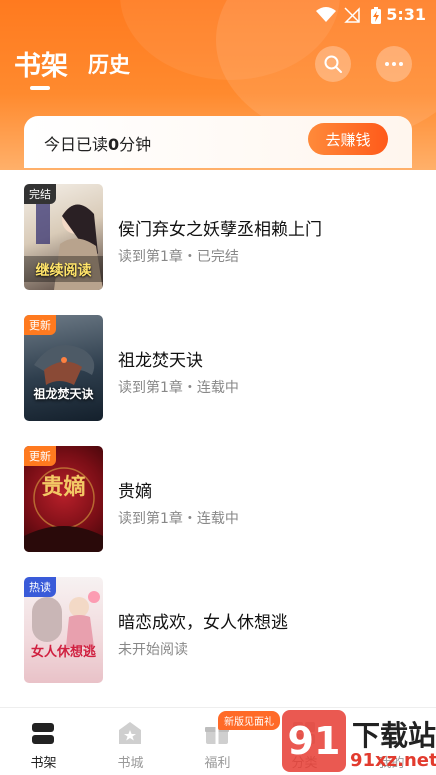  Describe the element at coordinates (220, 227) in the screenshot. I see `book-title: 侯门弃女之妖孽丞相赖上门` at that location.